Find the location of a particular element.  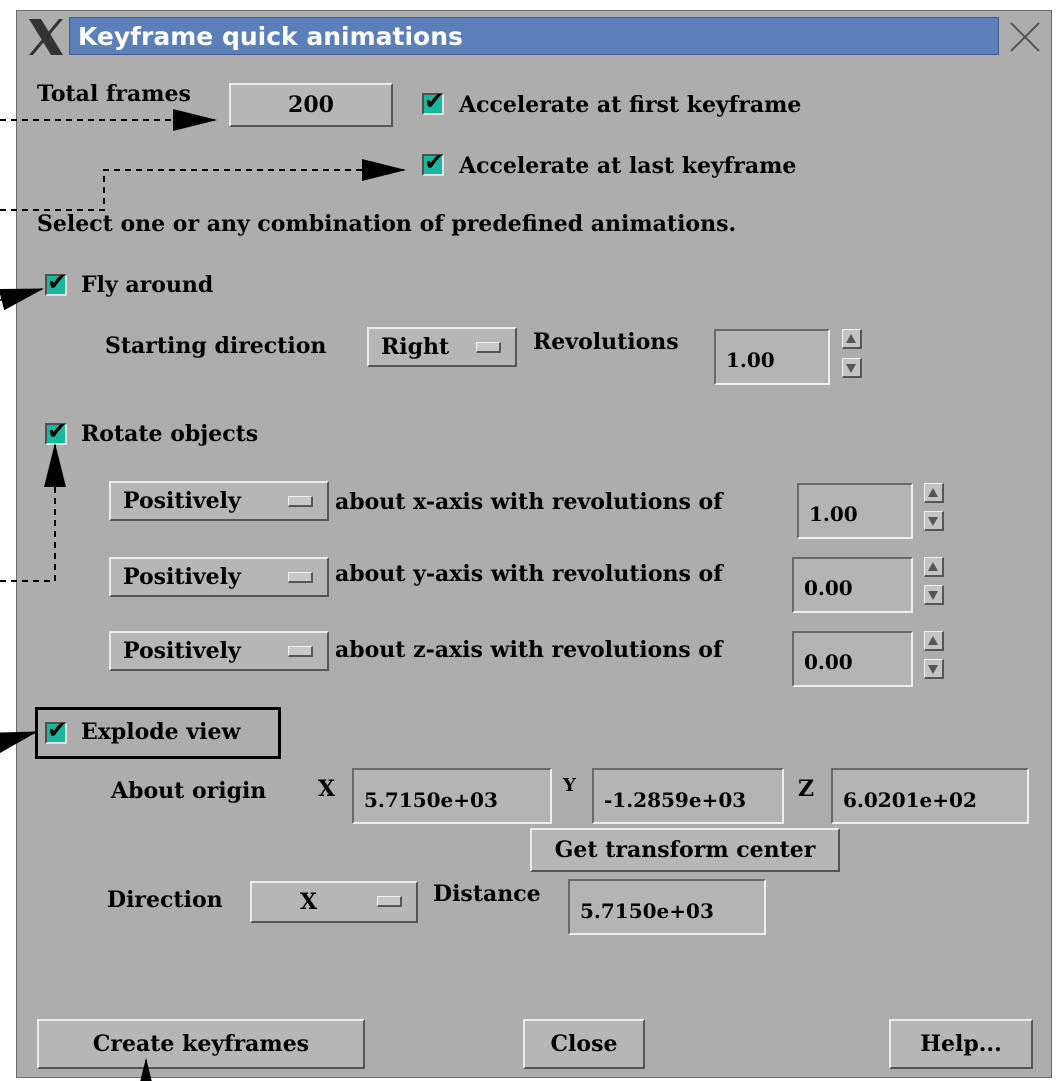

arrow-rotate-objects is located at coordinates (33, 512).